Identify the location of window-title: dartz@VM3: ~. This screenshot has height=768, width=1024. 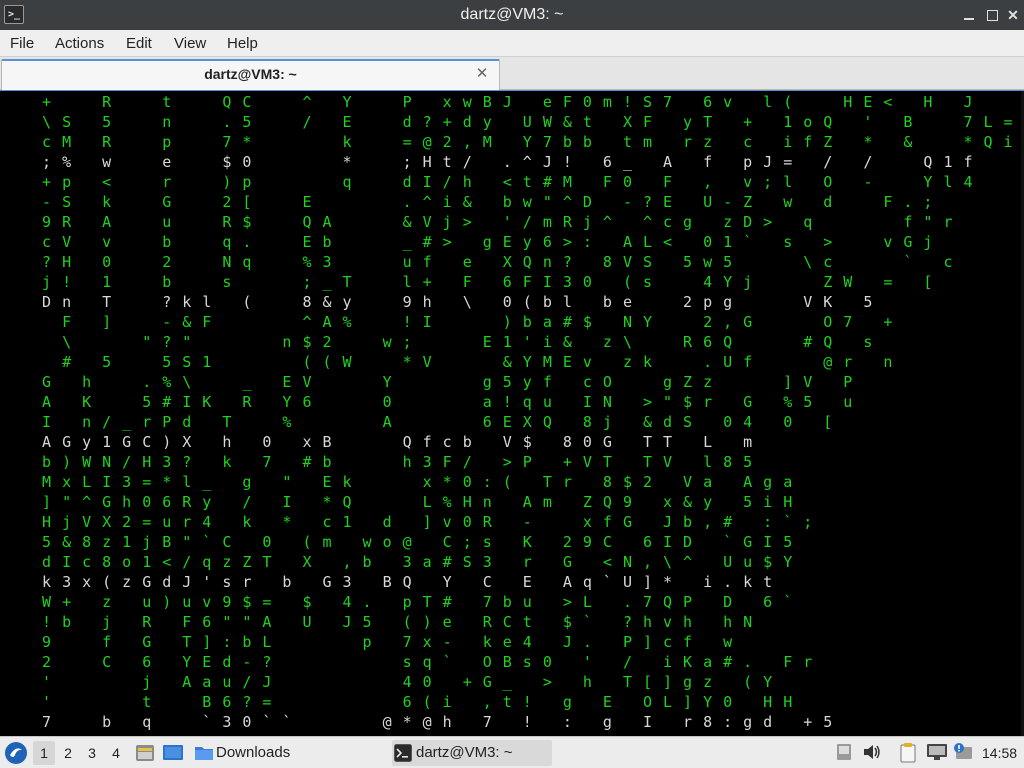
(512, 14).